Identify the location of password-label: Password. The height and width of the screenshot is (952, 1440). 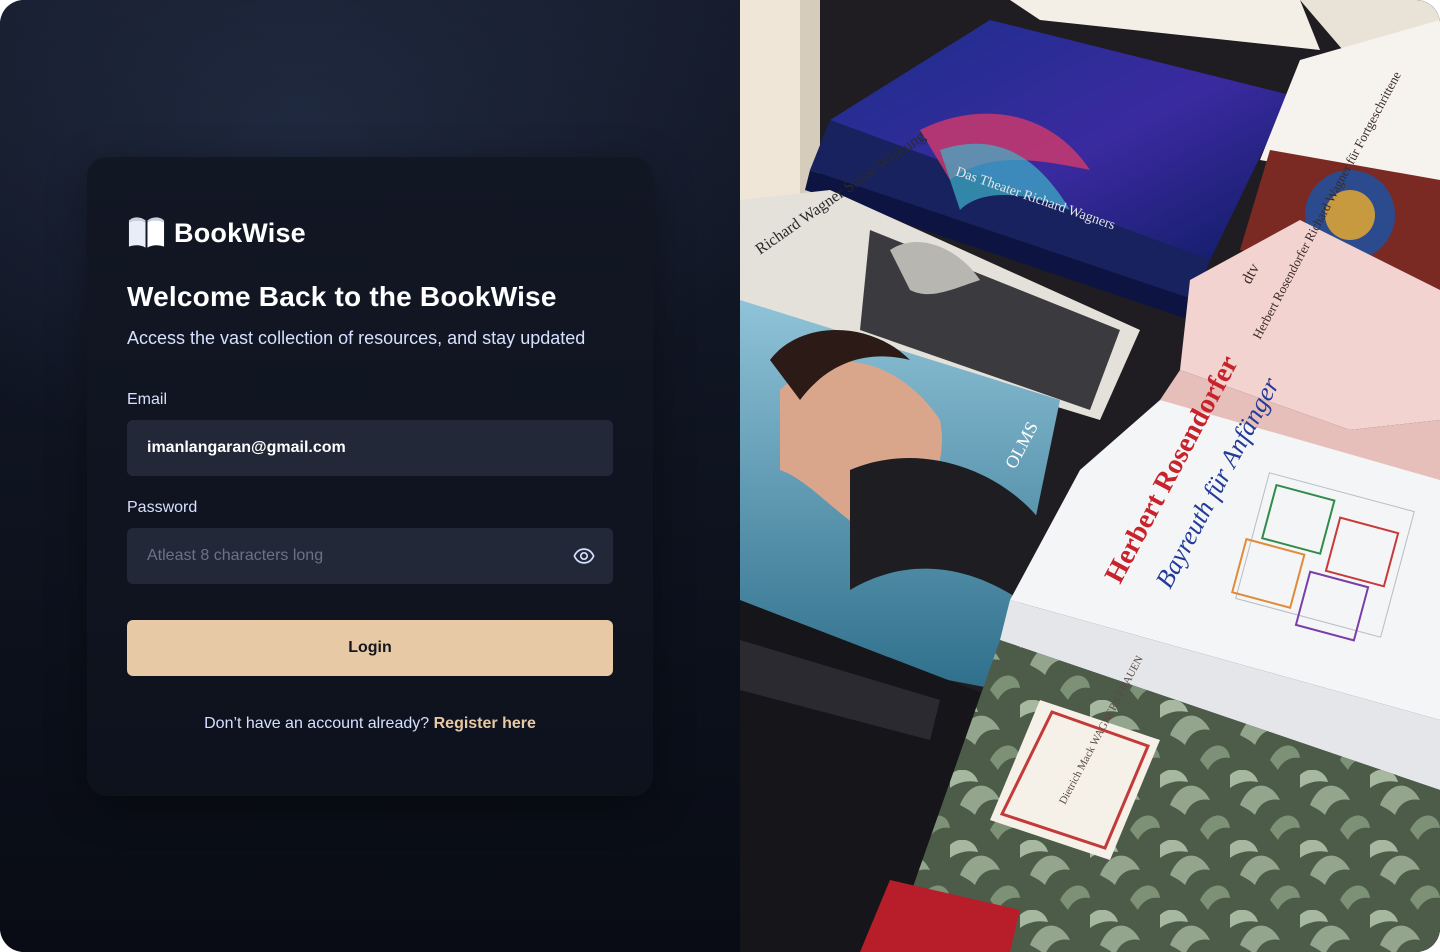
(162, 507).